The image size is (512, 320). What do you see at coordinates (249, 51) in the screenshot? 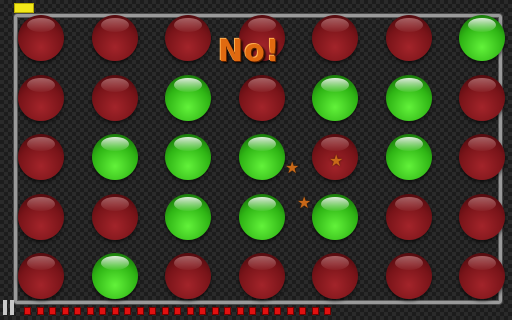
I see `feedback-message: No!` at bounding box center [249, 51].